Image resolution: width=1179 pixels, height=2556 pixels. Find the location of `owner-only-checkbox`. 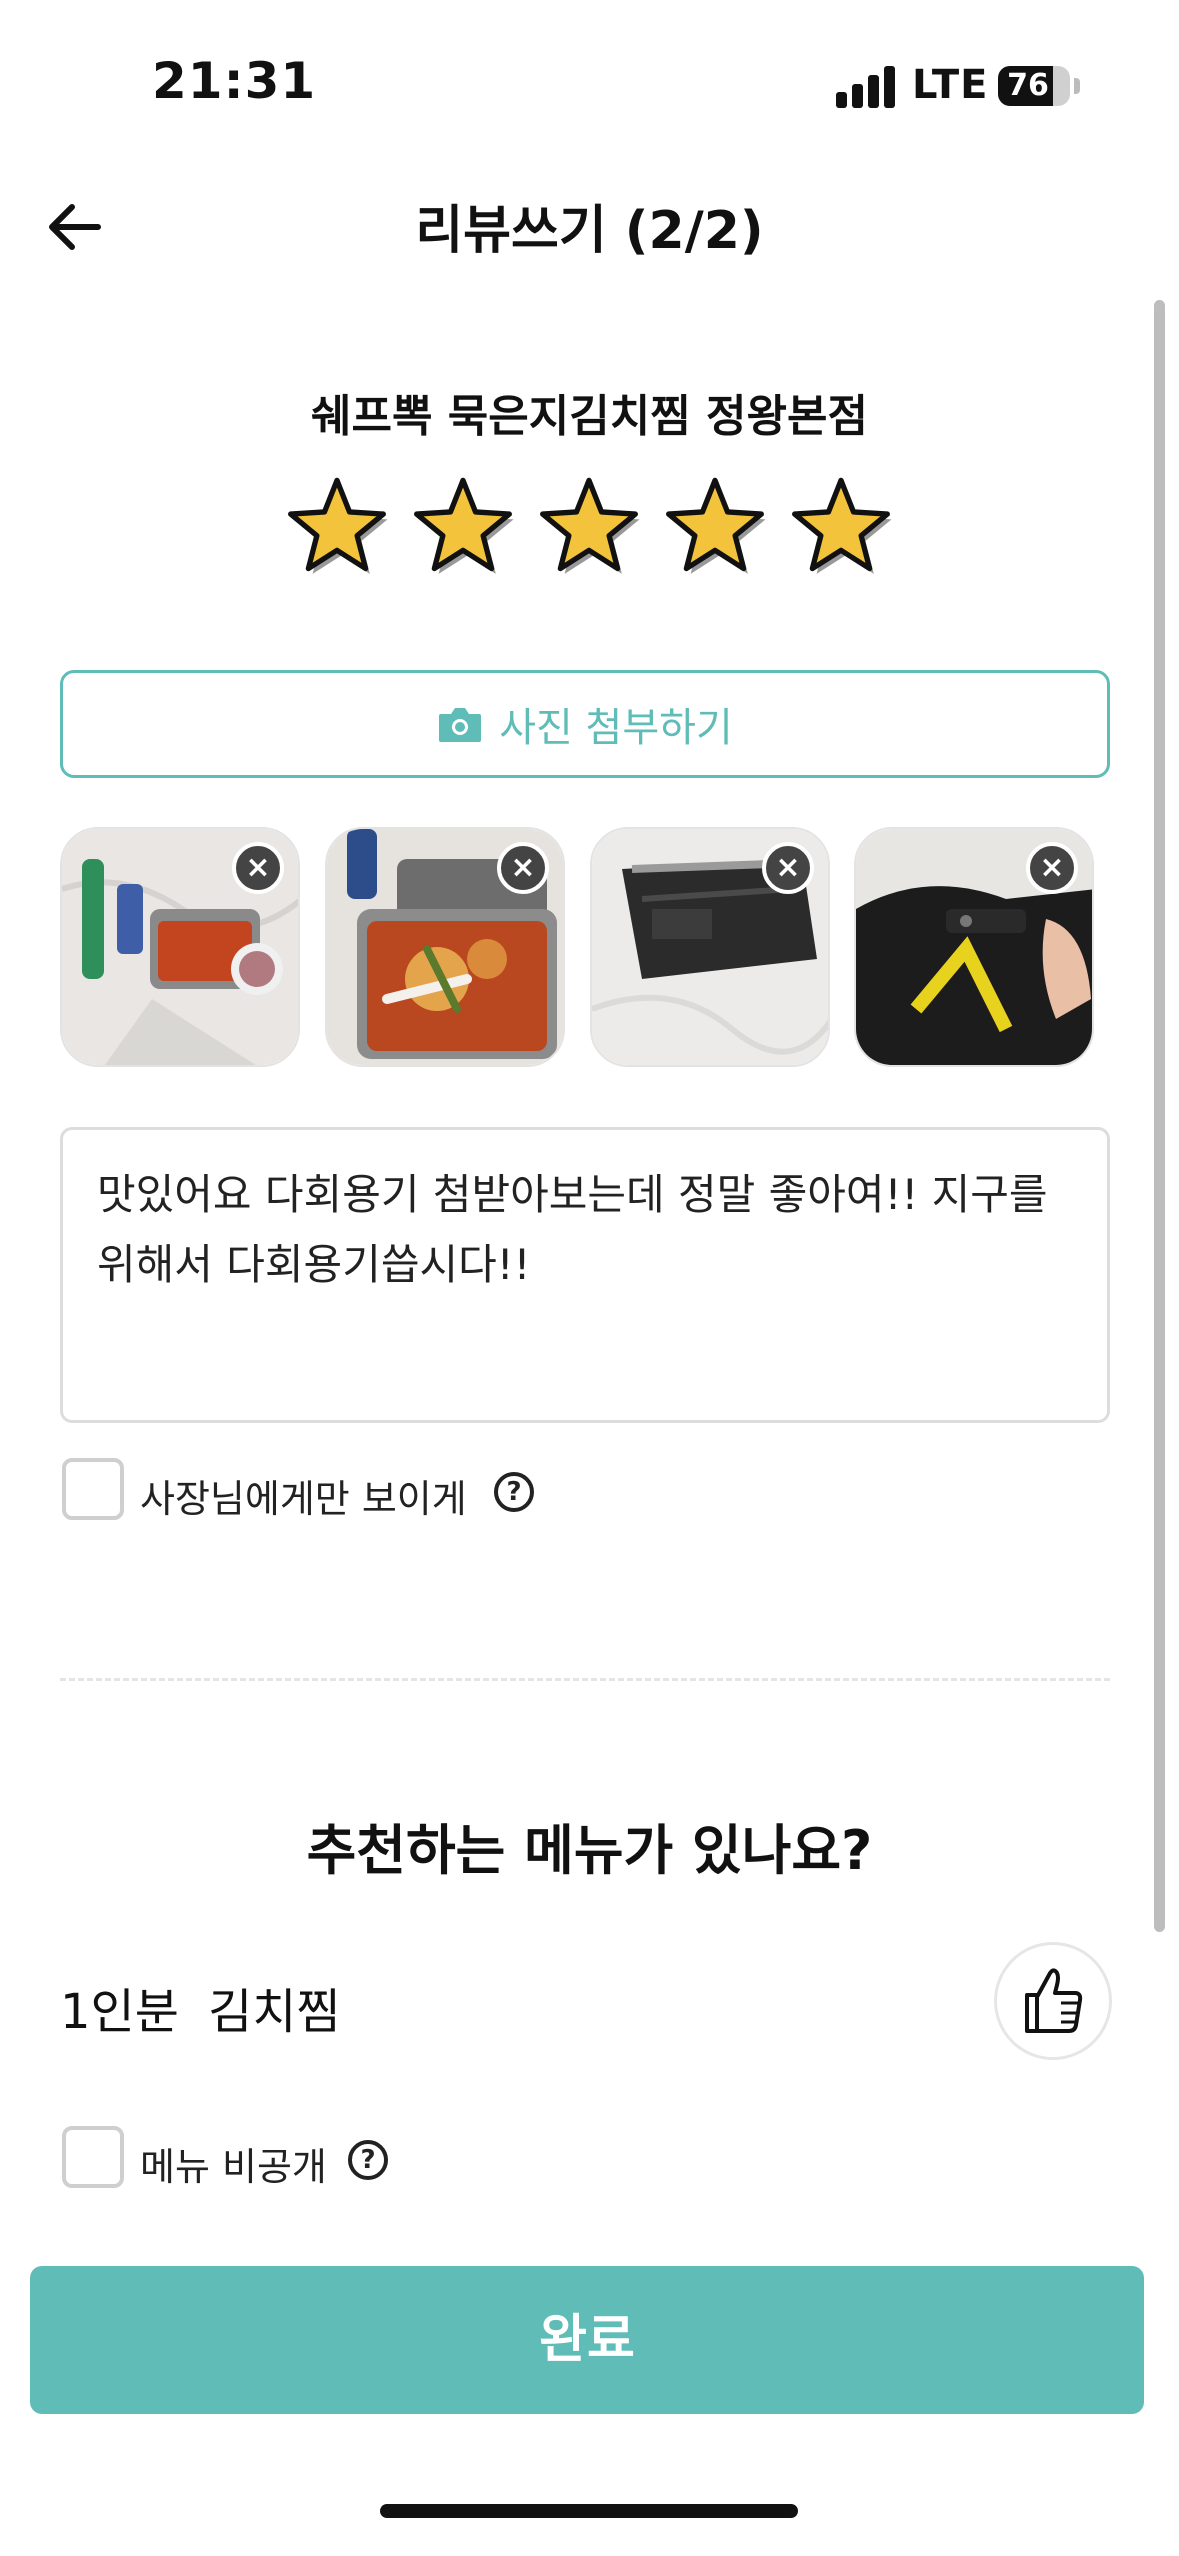

owner-only-checkbox is located at coordinates (93, 1489).